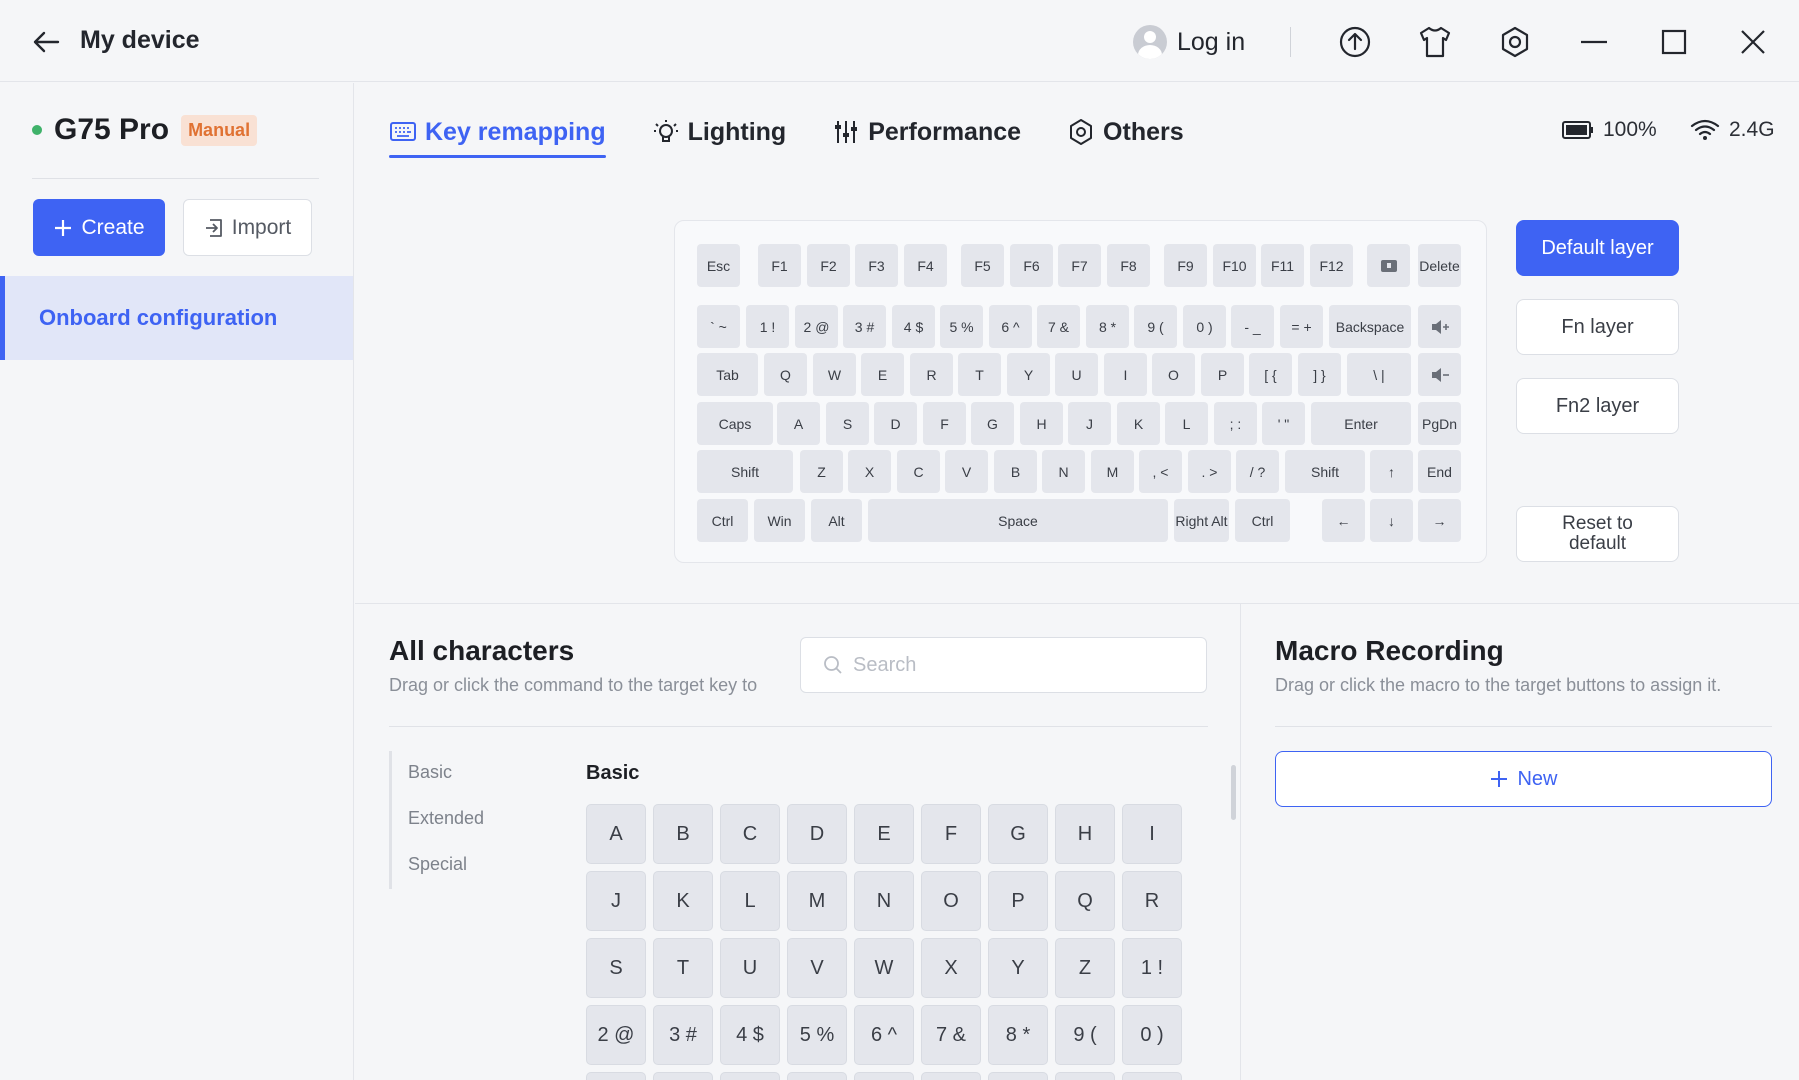 The image size is (1799, 1080). Describe the element at coordinates (616, 968) in the screenshot. I see `char-key: S` at that location.